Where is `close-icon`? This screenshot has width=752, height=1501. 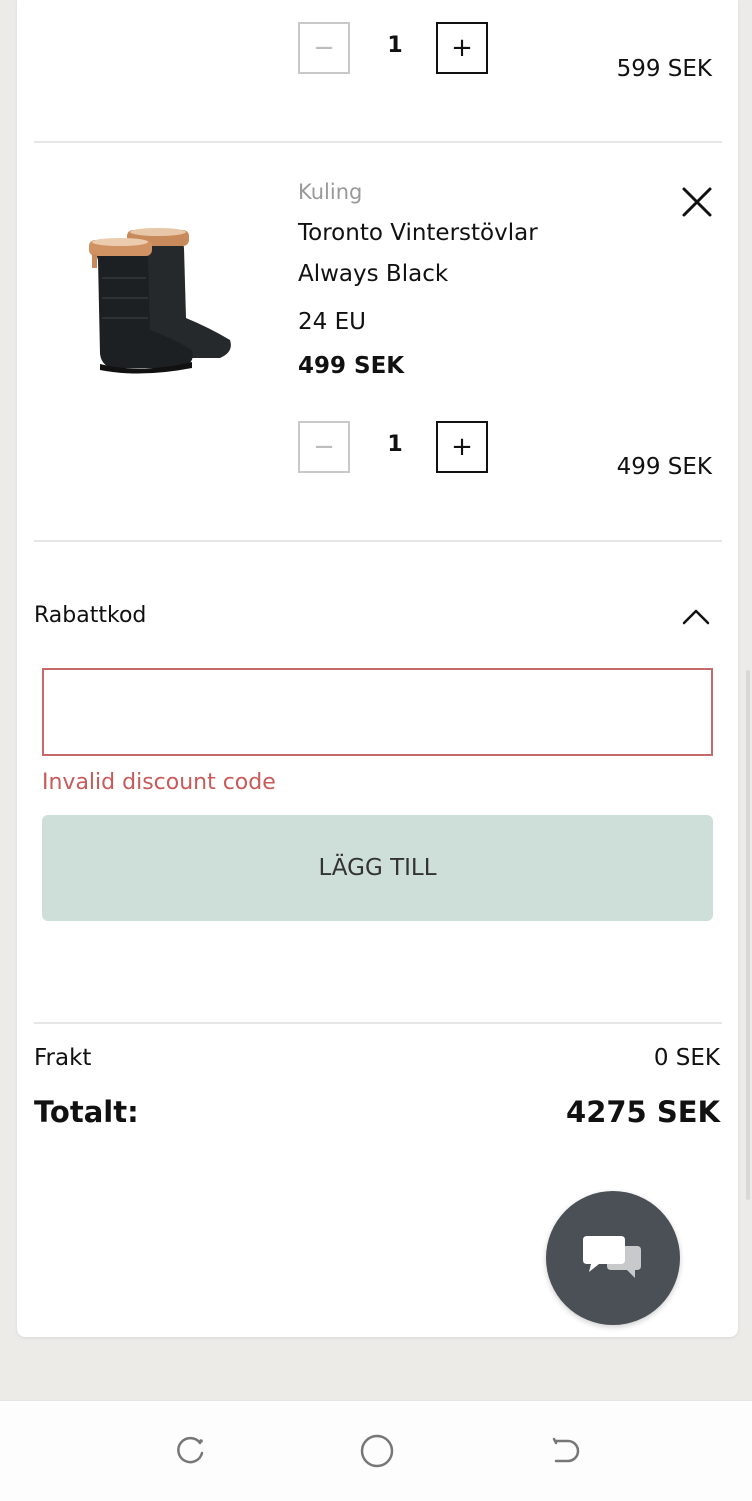 close-icon is located at coordinates (697, 202).